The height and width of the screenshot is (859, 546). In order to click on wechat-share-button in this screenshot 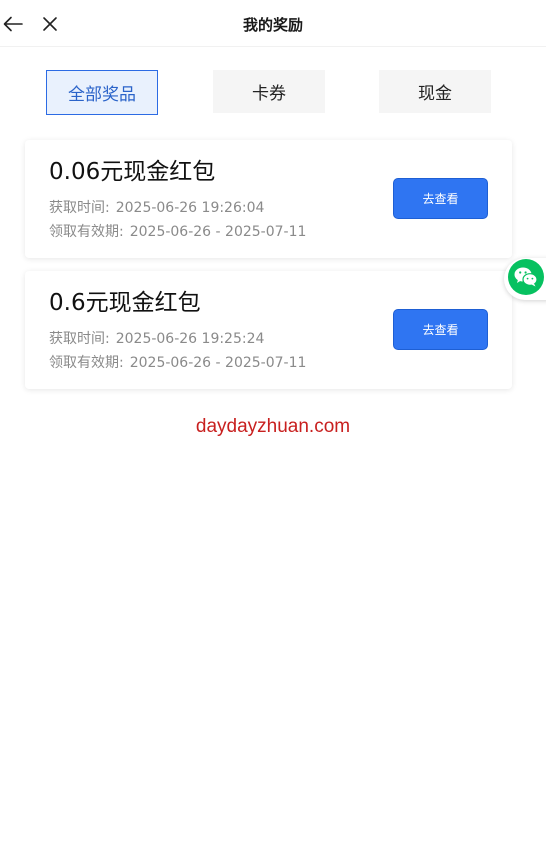, I will do `click(525, 279)`.